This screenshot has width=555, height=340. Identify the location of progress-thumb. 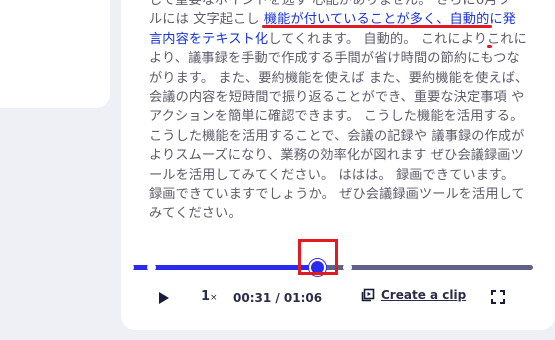
(317, 257).